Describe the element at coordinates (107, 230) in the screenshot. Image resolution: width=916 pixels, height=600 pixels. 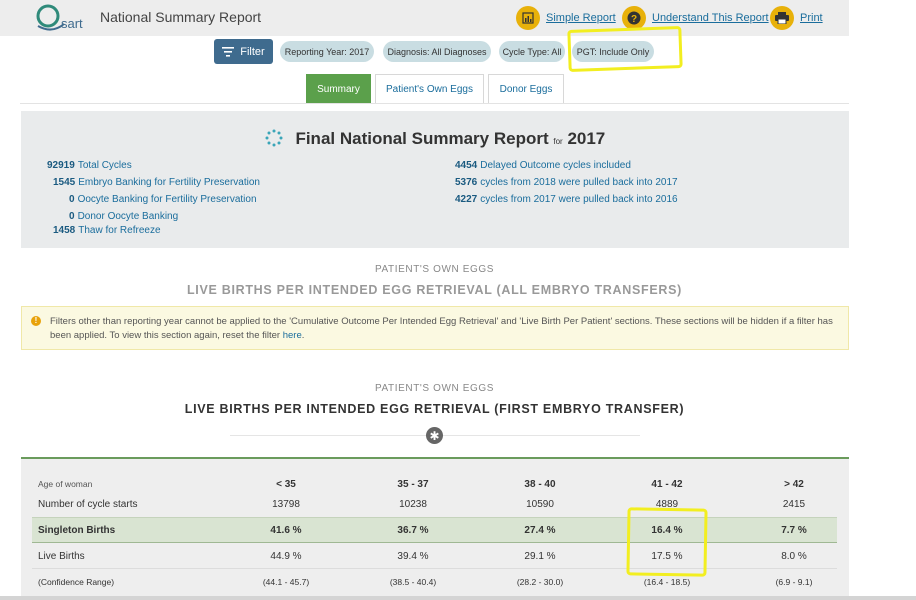
I see `stat-thaw-refreeze: 1458 Thaw for Refreeze` at that location.